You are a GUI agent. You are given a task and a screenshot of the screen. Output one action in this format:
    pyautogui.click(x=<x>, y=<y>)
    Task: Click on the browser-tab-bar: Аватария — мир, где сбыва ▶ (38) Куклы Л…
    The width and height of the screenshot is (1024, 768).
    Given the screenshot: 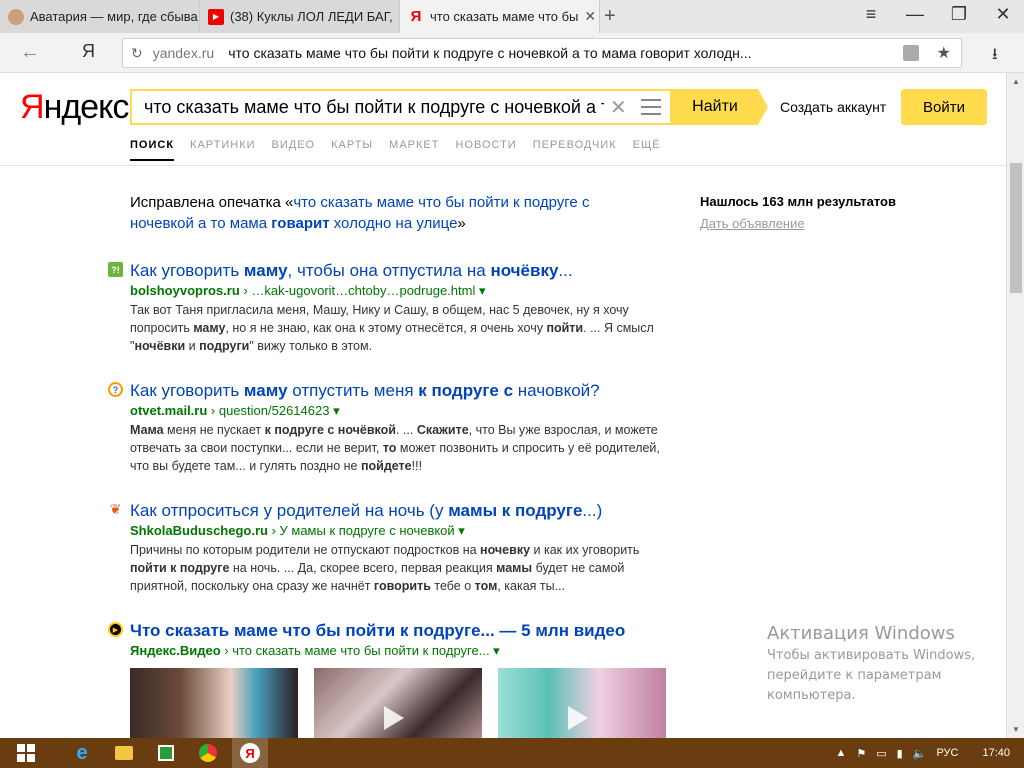 What is the action you would take?
    pyautogui.click(x=512, y=16)
    